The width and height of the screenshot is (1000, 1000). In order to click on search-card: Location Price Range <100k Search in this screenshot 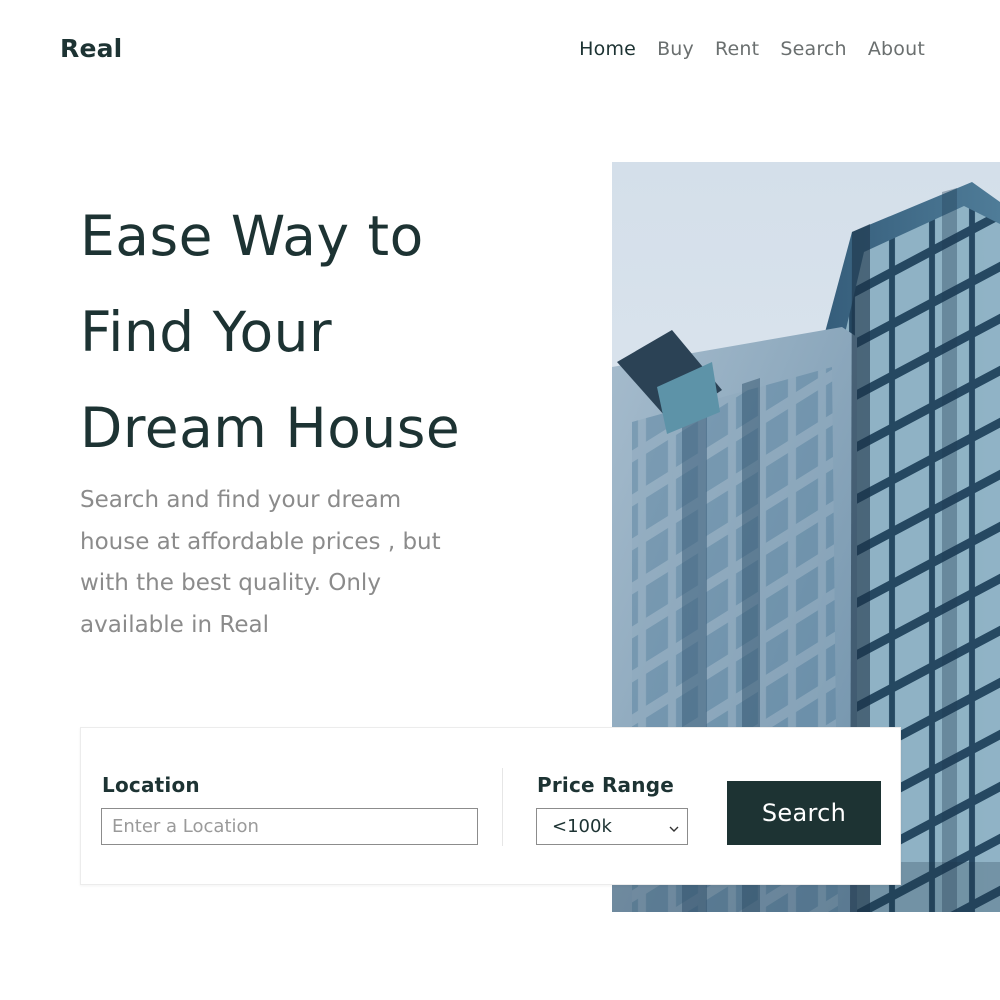, I will do `click(490, 806)`.